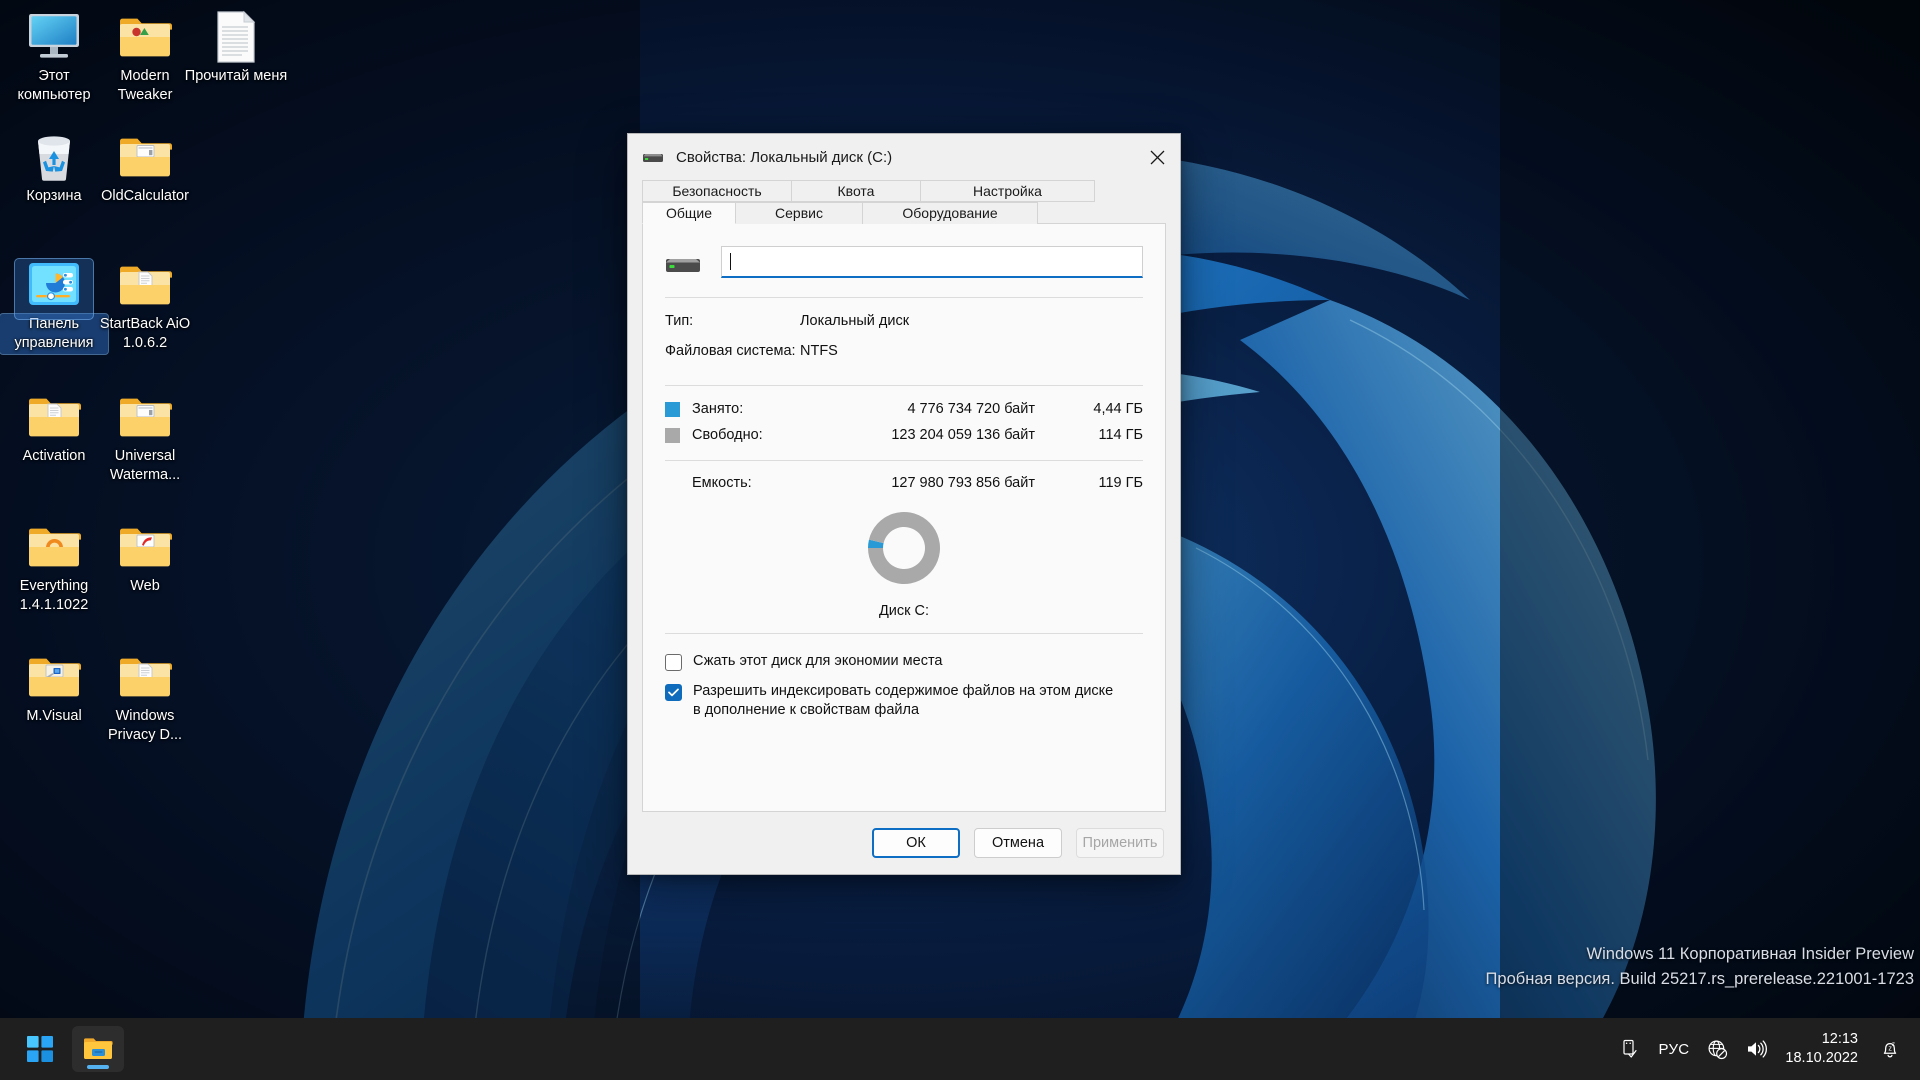  I want to click on used-space-label: Занято:, so click(718, 409).